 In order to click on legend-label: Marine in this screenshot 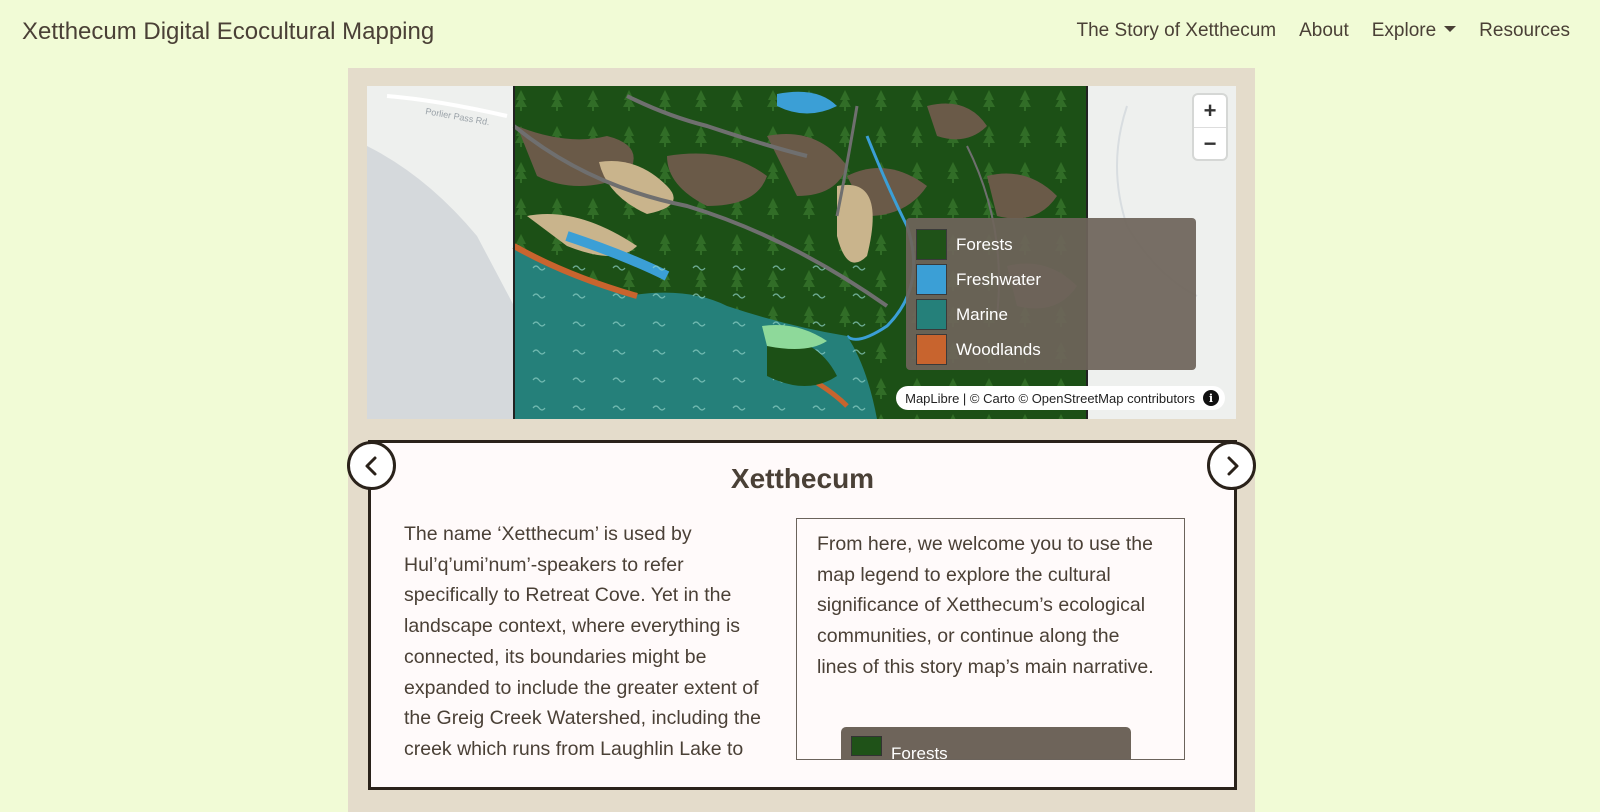, I will do `click(982, 314)`.